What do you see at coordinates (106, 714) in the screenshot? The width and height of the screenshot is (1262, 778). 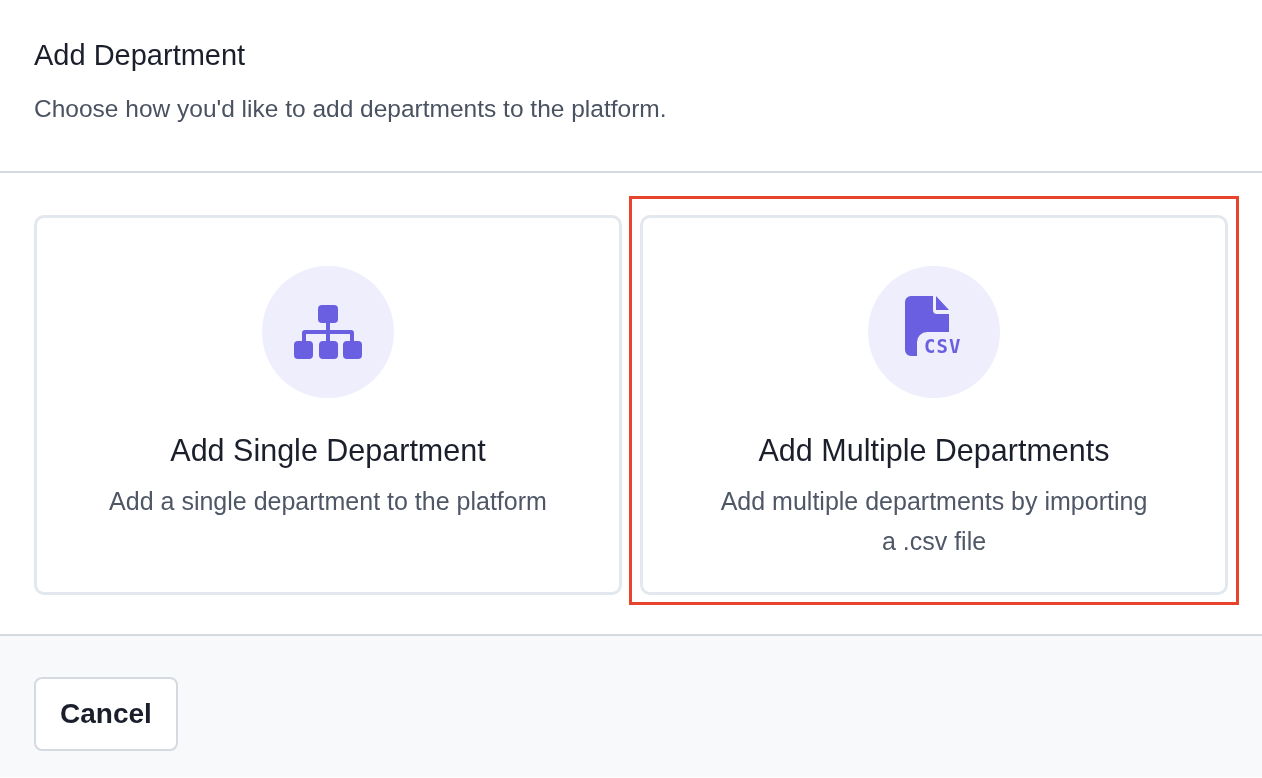 I see `cancel-button: Cancel` at bounding box center [106, 714].